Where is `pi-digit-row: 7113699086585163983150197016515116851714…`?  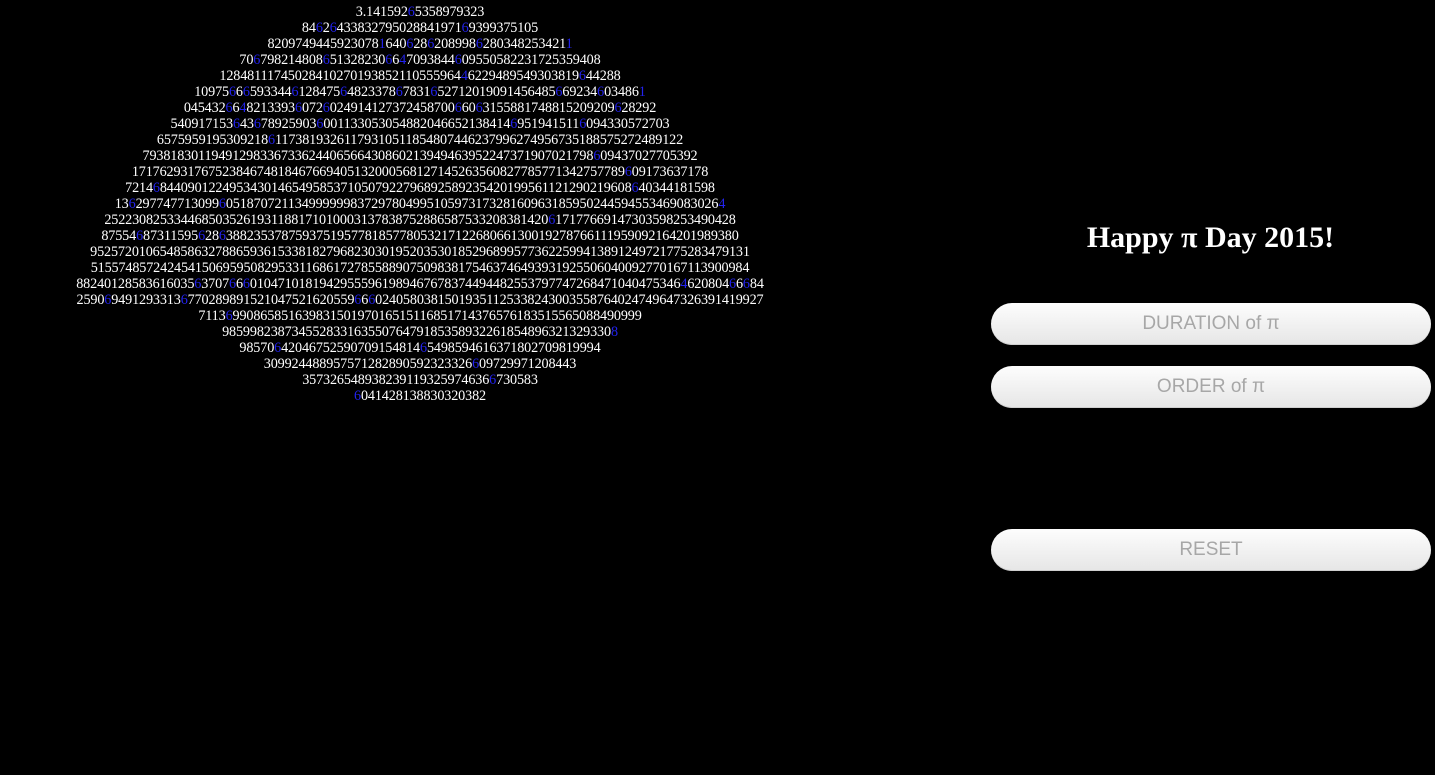 pi-digit-row: 7113699086585163983150197016515116851714… is located at coordinates (420, 316).